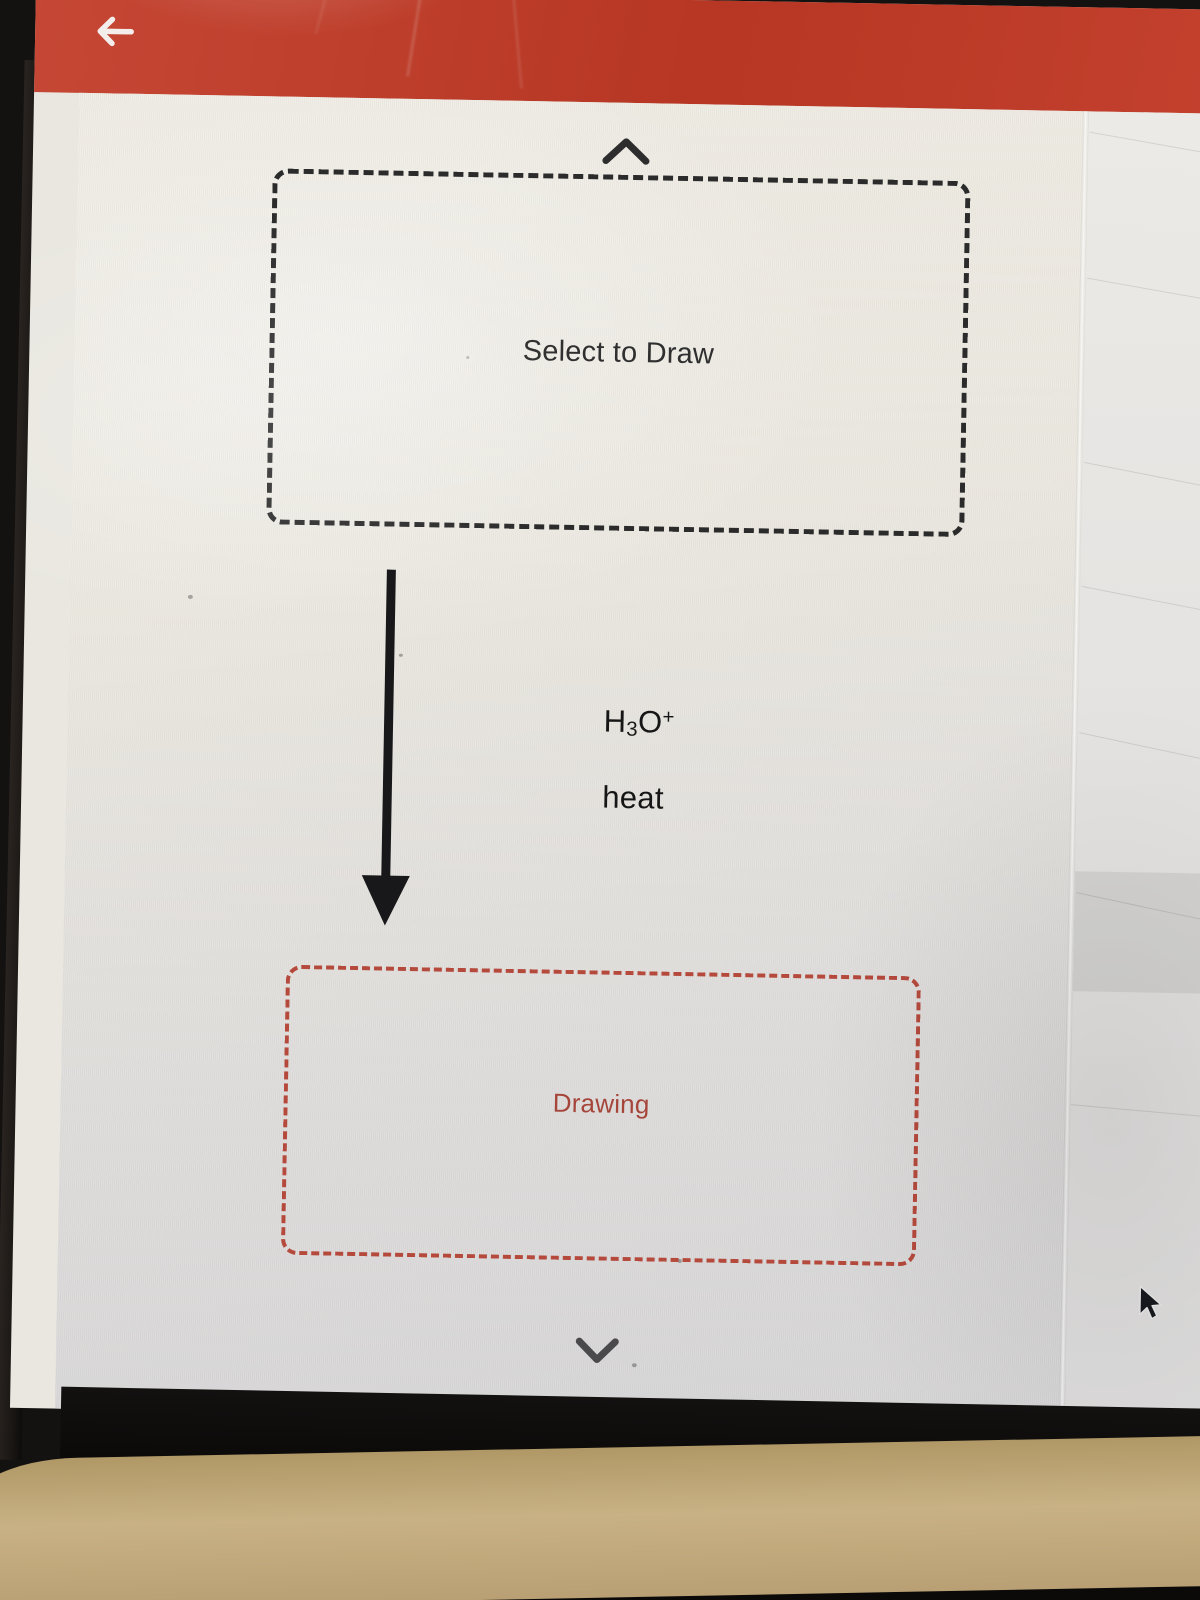 This screenshot has width=1200, height=1600. I want to click on desk-surface, so click(600, 1517).